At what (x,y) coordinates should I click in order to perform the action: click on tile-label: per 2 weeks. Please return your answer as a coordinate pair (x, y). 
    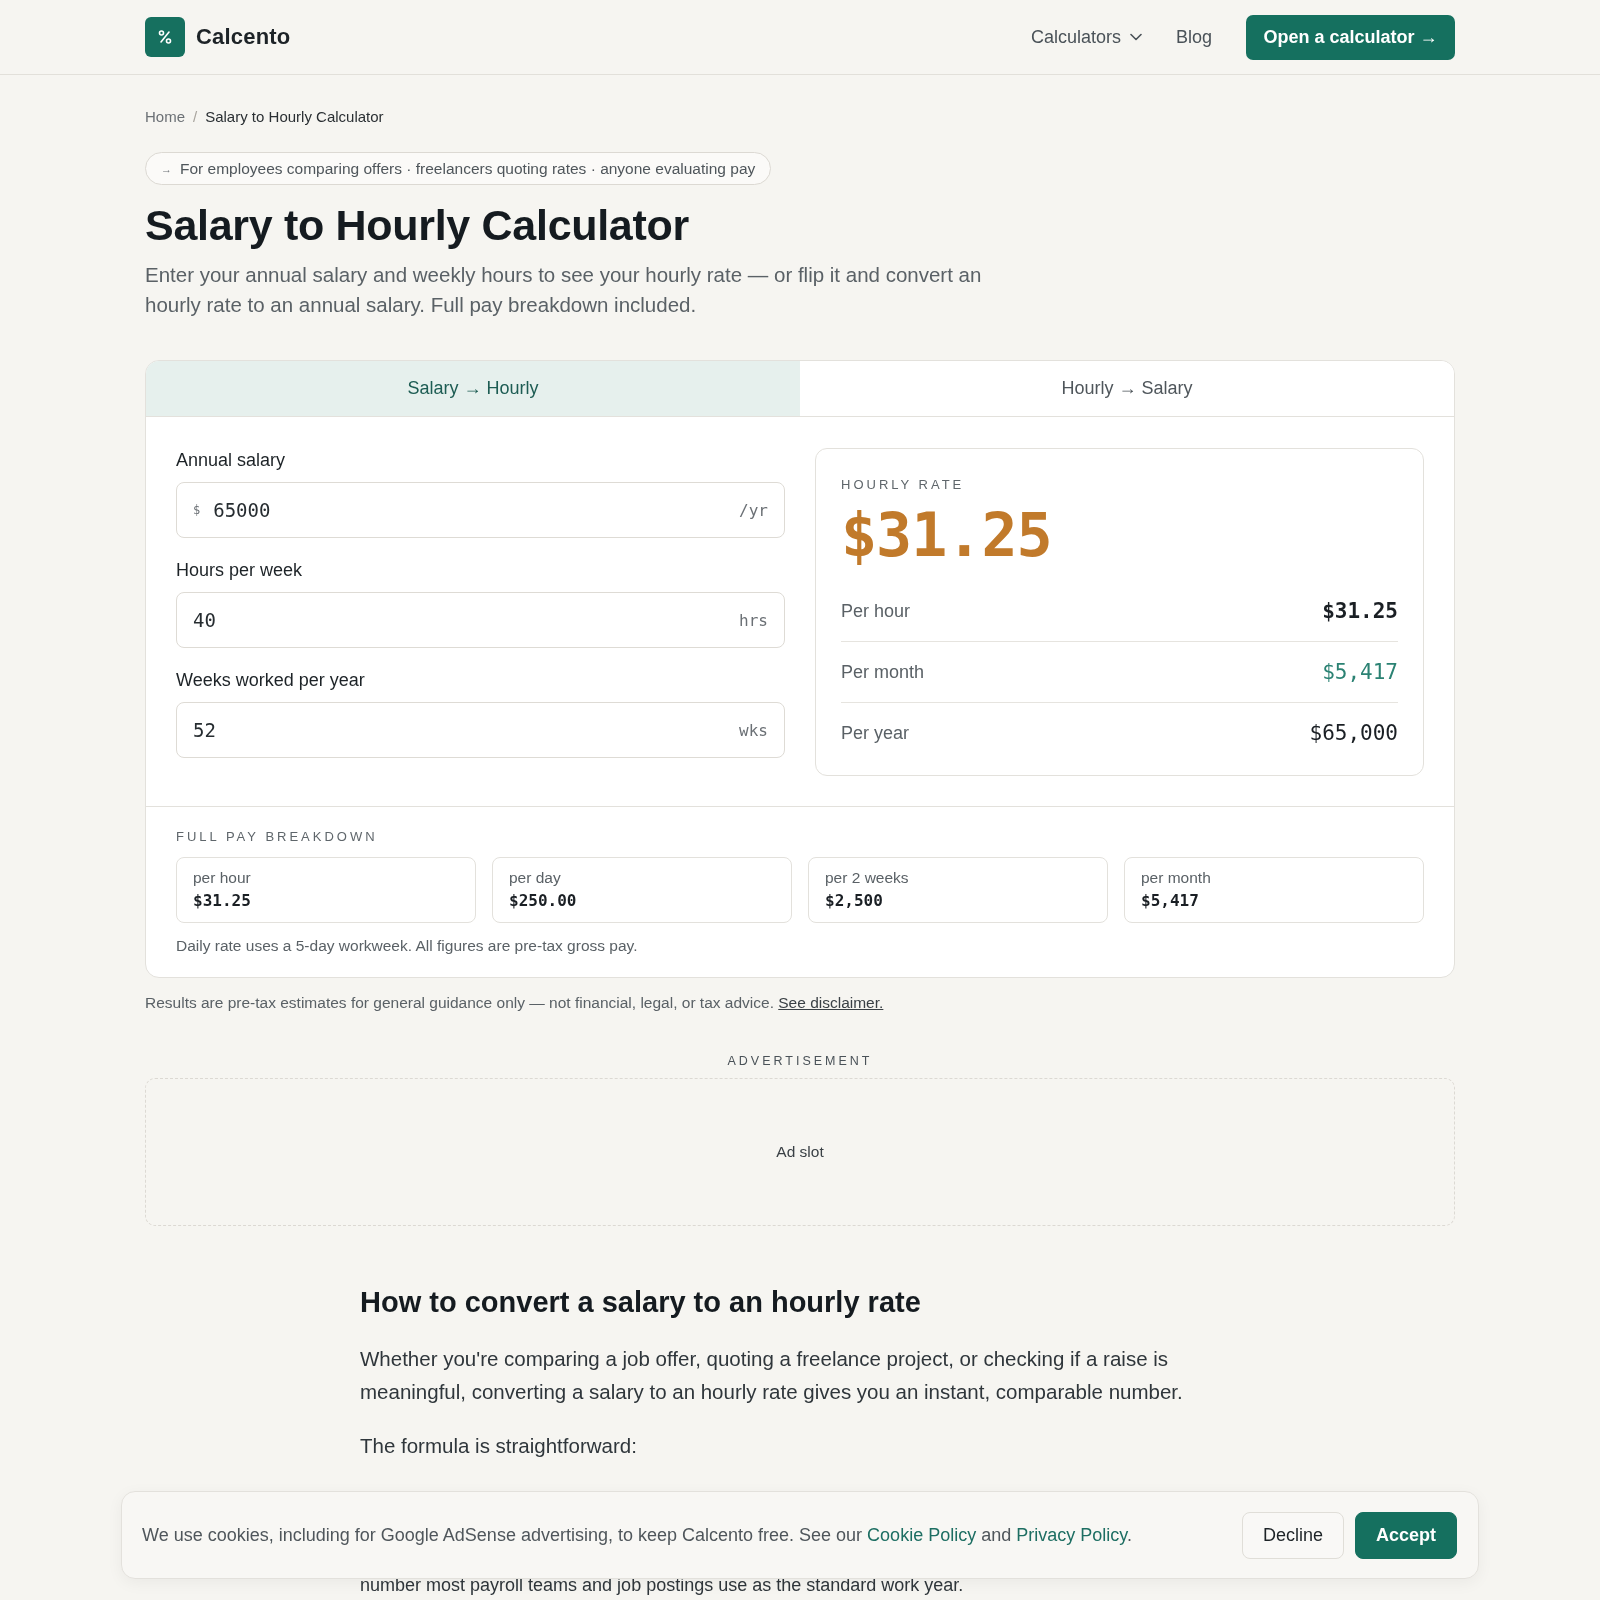
    Looking at the image, I should click on (867, 878).